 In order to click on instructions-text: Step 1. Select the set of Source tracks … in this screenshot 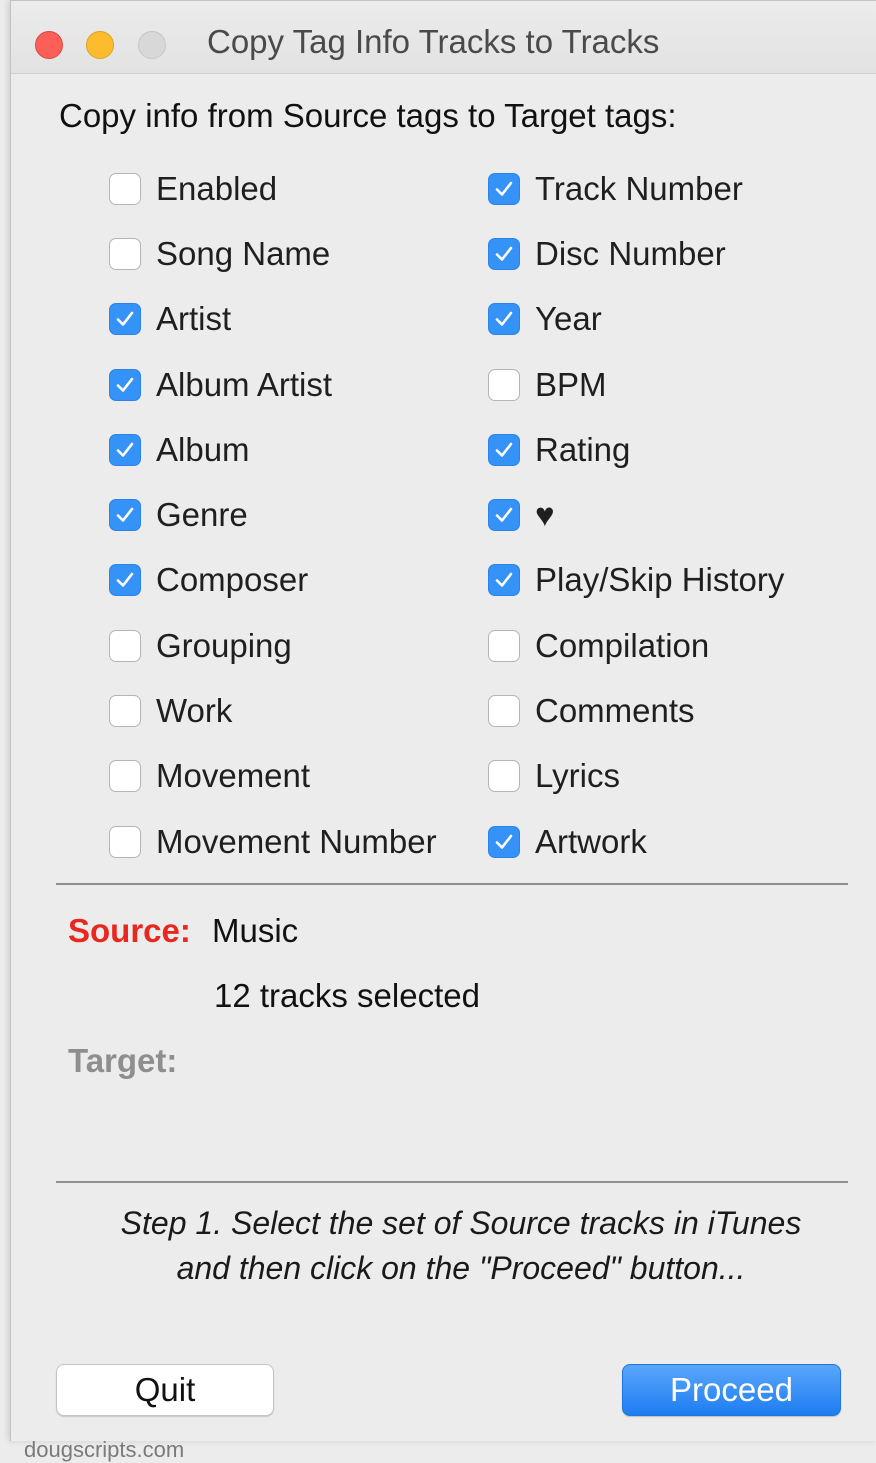, I will do `click(461, 1246)`.